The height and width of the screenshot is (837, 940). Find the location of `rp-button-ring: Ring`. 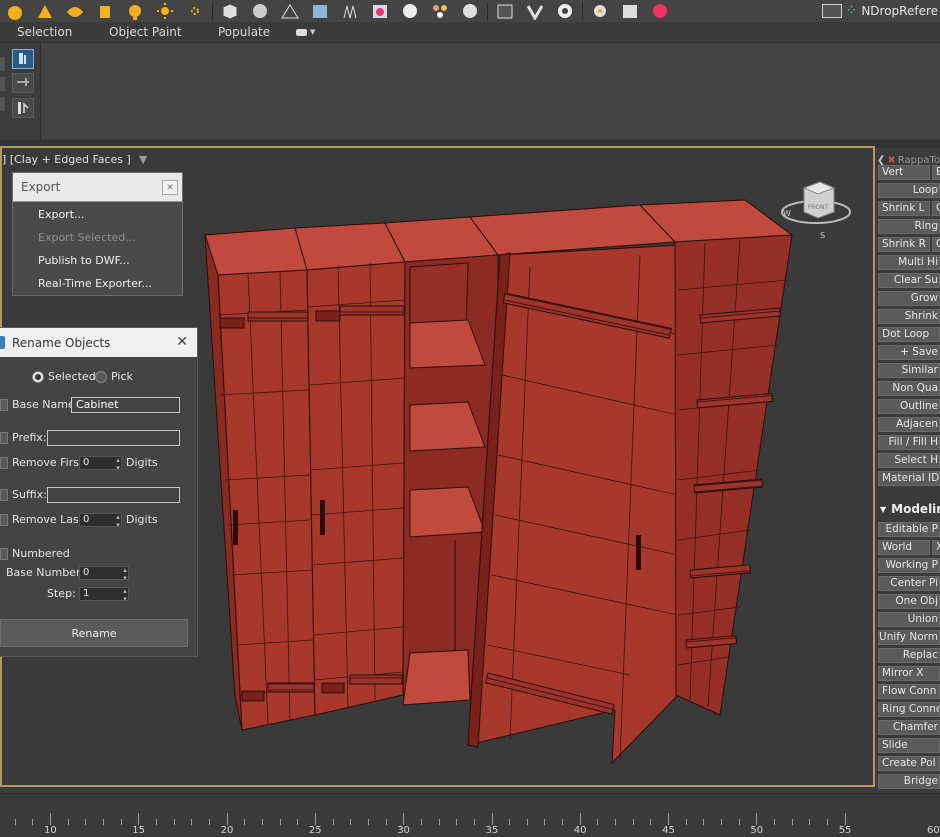

rp-button-ring: Ring is located at coordinates (909, 226).